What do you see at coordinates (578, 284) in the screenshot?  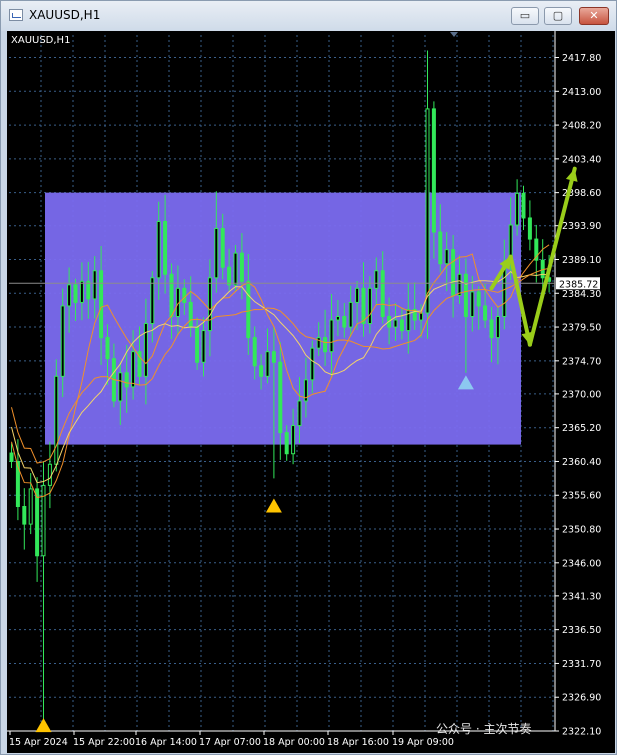 I see `current-price-tag-label: 2385.72` at bounding box center [578, 284].